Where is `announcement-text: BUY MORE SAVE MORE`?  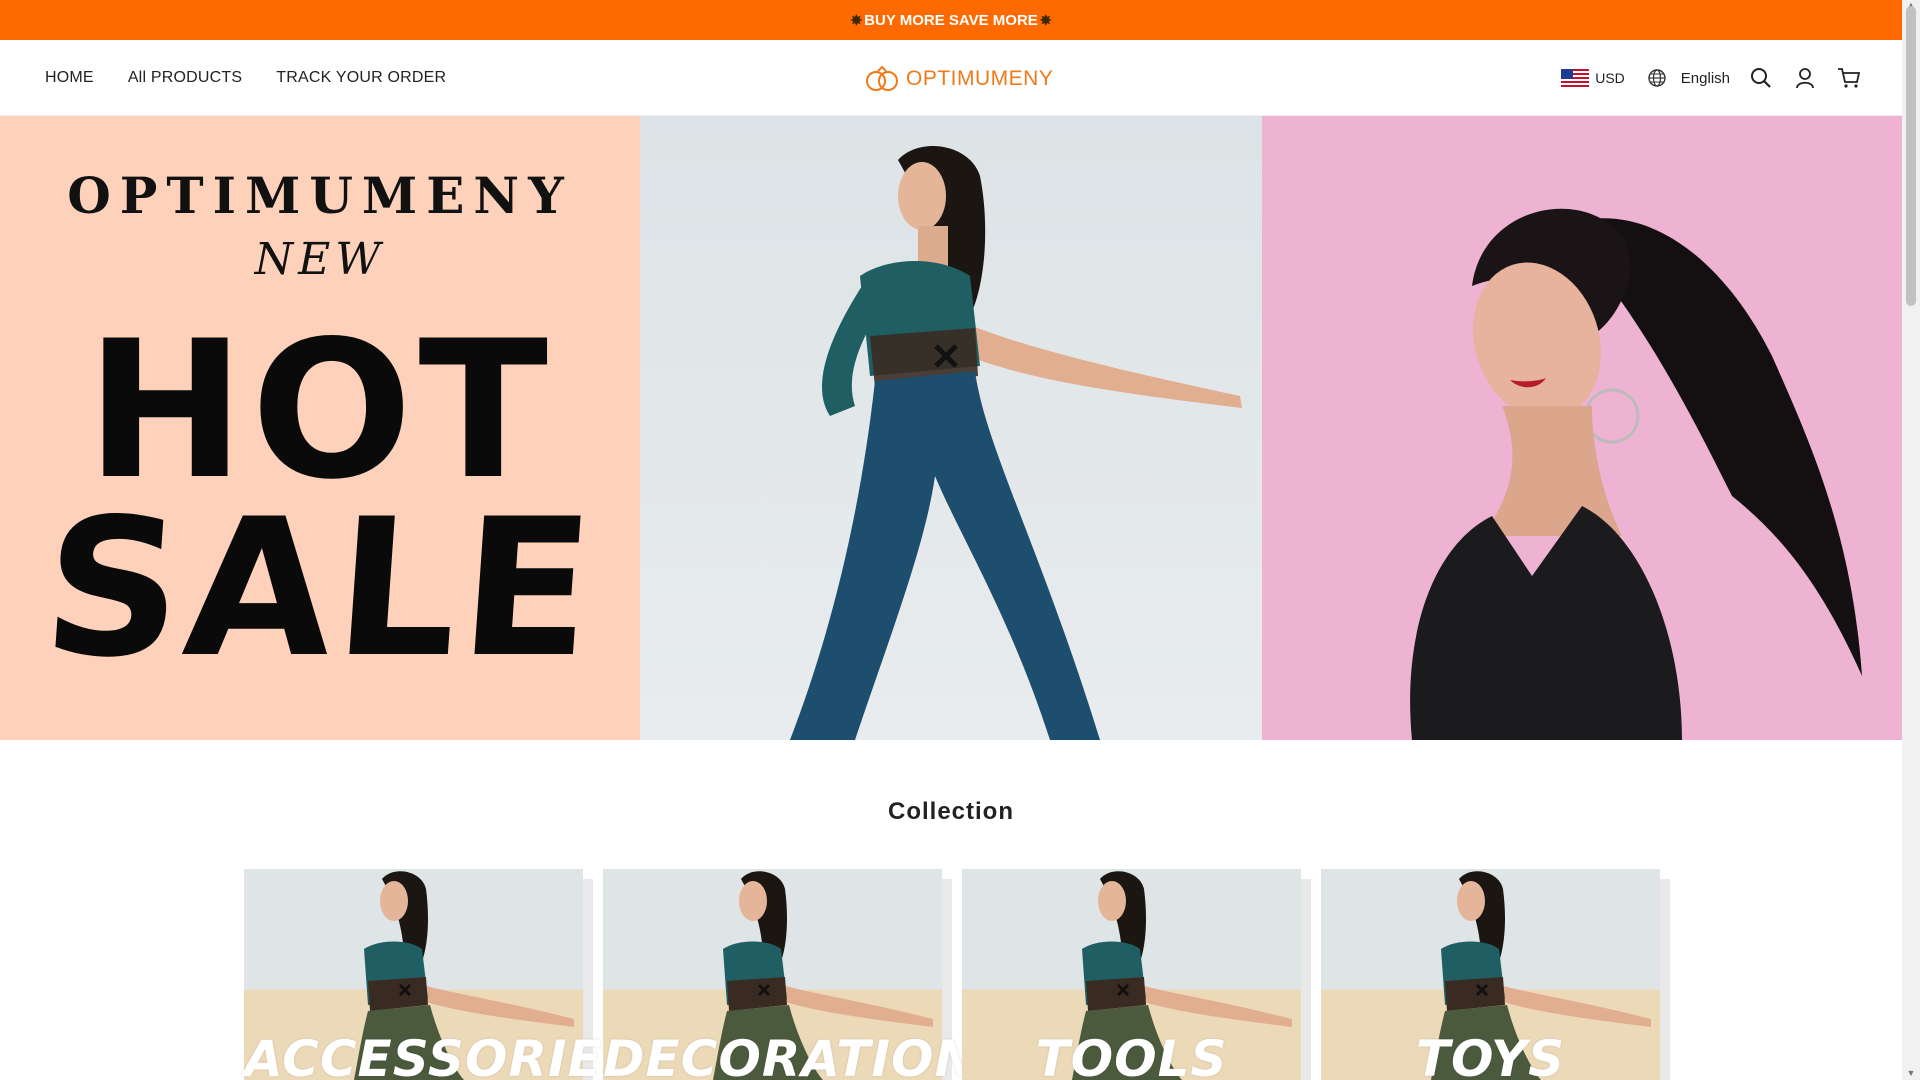
announcement-text: BUY MORE SAVE MORE is located at coordinates (951, 20).